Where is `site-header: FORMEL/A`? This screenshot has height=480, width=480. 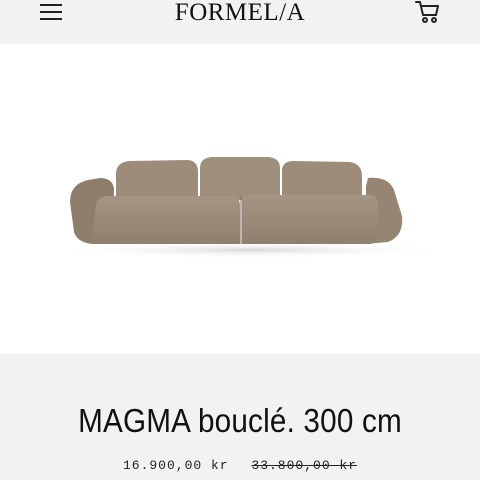 site-header: FORMEL/A is located at coordinates (240, 22).